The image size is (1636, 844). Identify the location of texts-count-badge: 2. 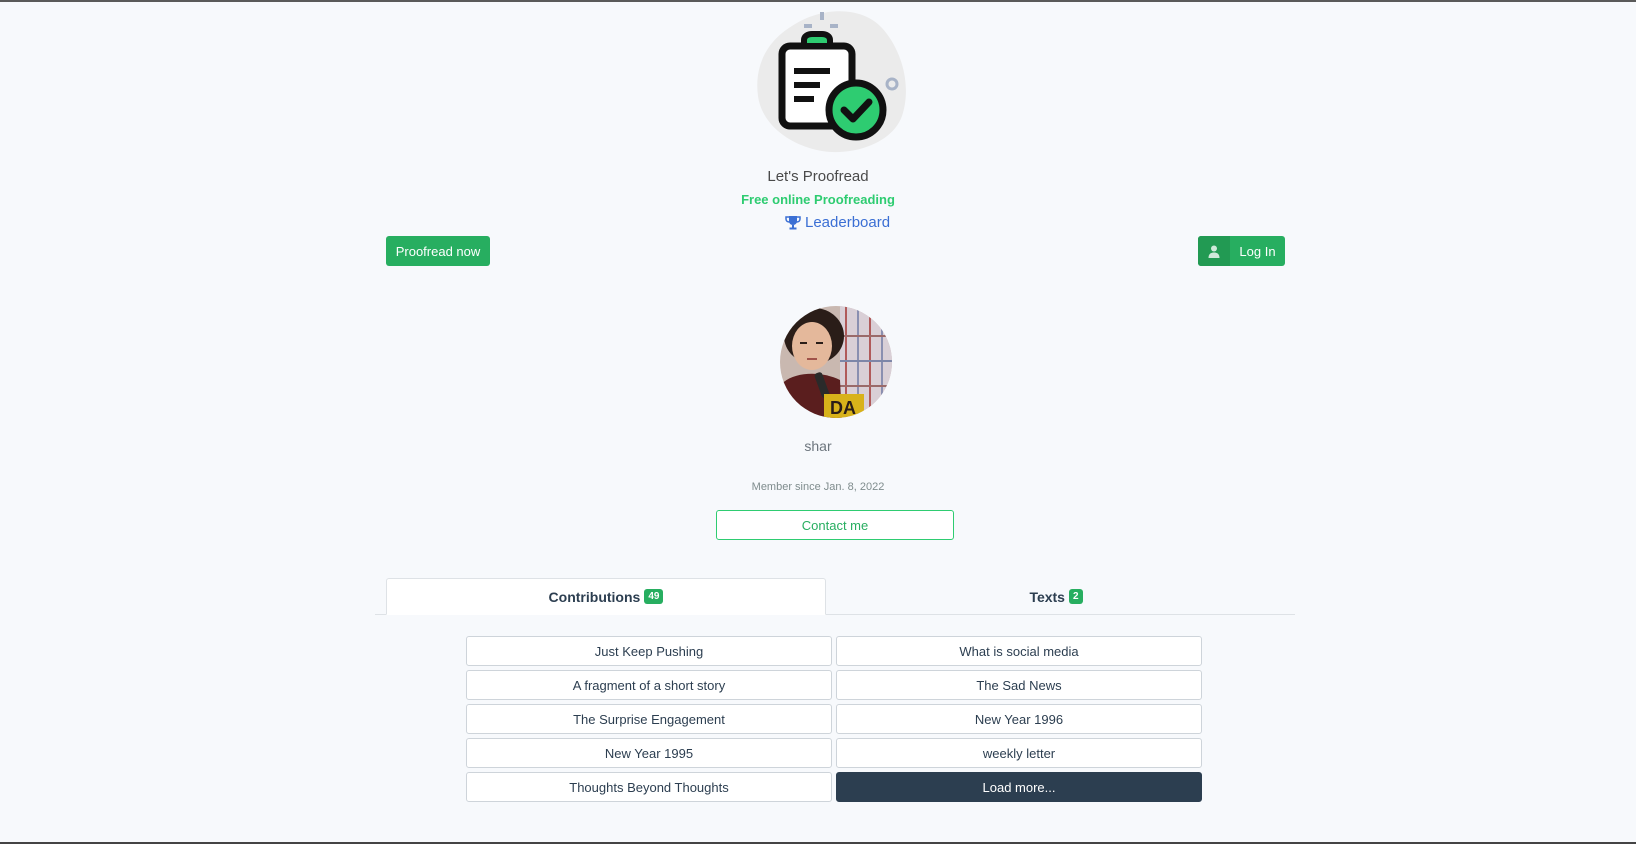
(1075, 596).